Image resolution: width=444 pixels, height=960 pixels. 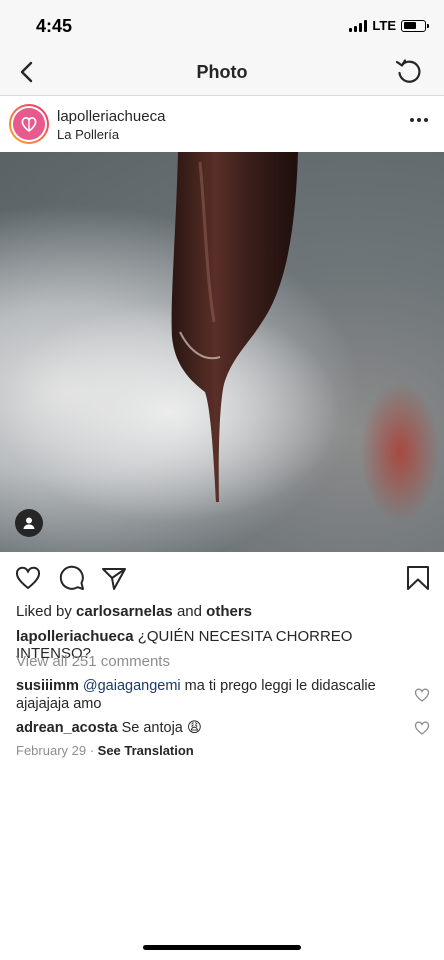 I want to click on bookmark-icon, so click(x=418, y=578).